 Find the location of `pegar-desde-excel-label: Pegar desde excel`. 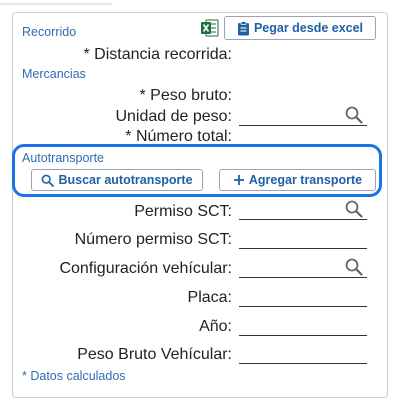

pegar-desde-excel-label: Pegar desde excel is located at coordinates (308, 28).